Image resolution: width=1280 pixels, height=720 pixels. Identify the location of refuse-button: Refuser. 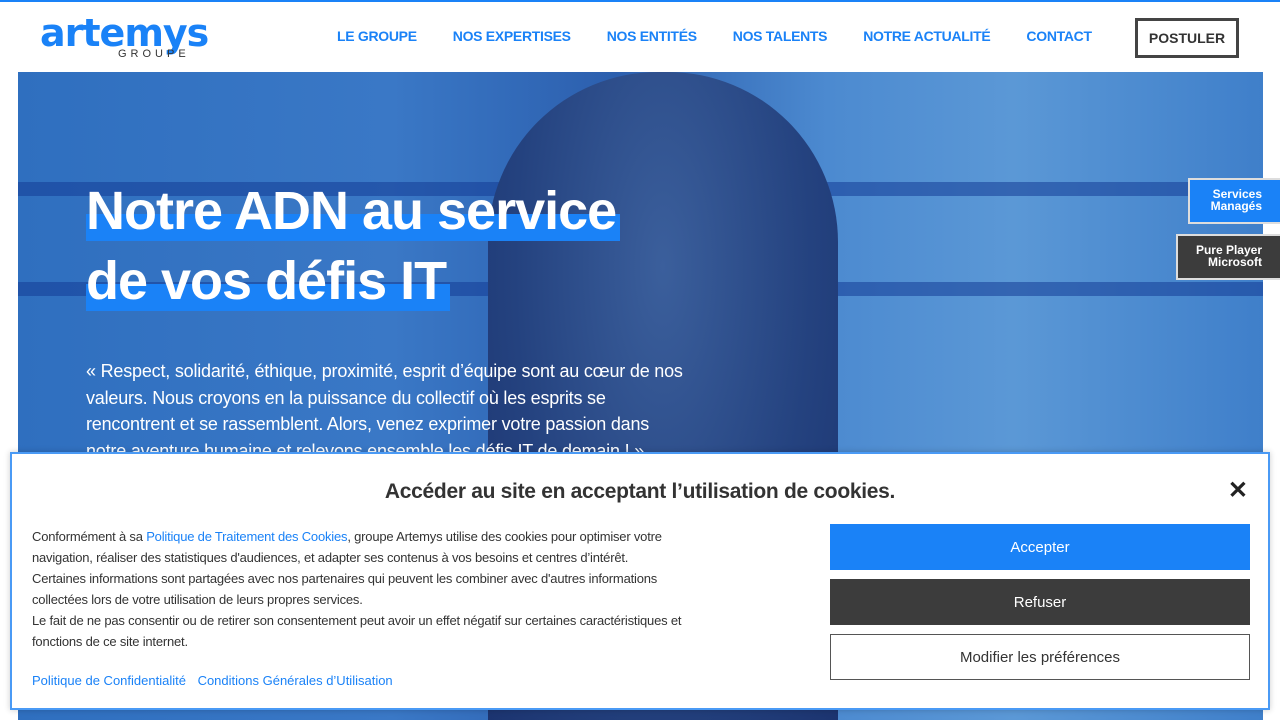
(1040, 602).